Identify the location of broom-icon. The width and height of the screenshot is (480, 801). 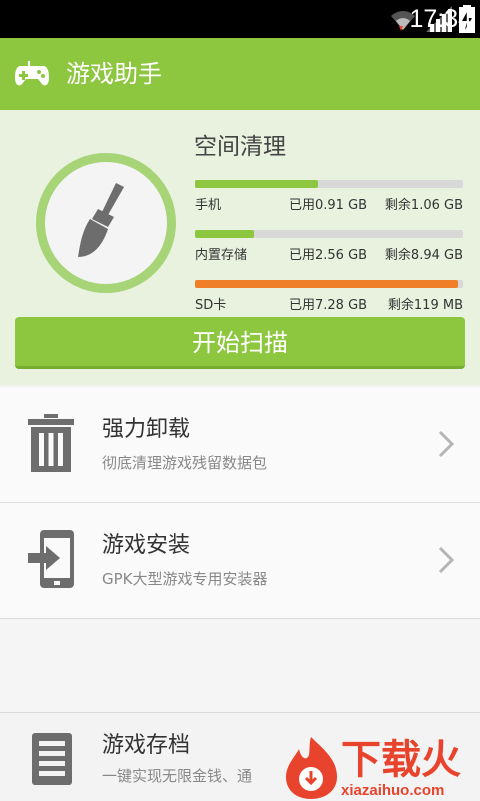
(101, 220).